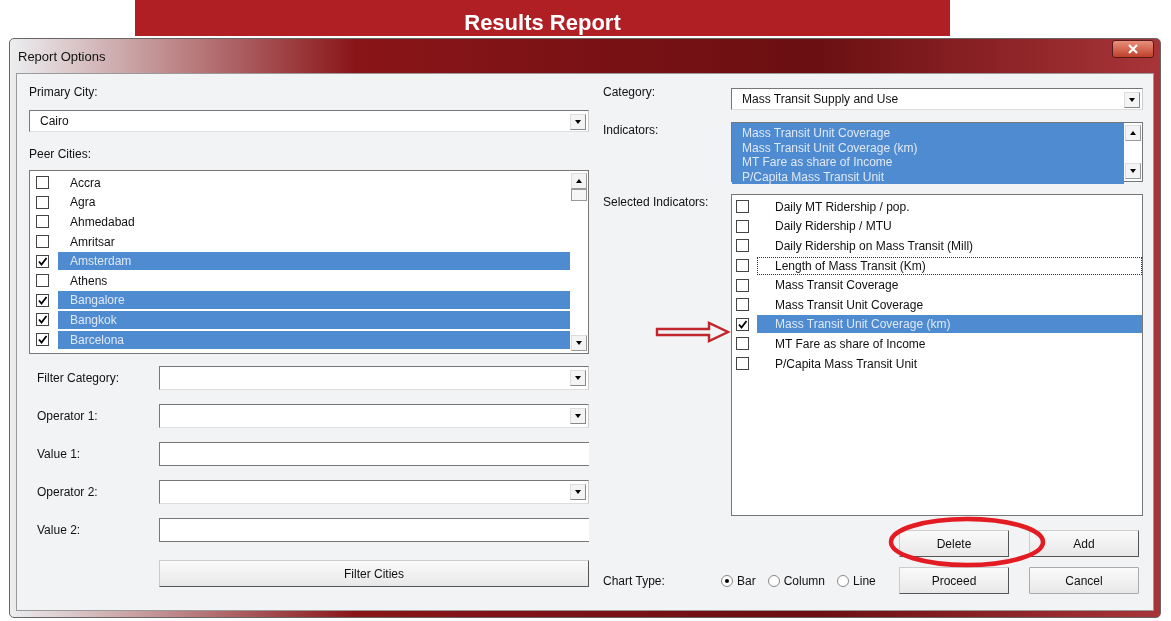 The image size is (1171, 621). Describe the element at coordinates (61, 154) in the screenshot. I see `field-label: Peer Cities:` at that location.